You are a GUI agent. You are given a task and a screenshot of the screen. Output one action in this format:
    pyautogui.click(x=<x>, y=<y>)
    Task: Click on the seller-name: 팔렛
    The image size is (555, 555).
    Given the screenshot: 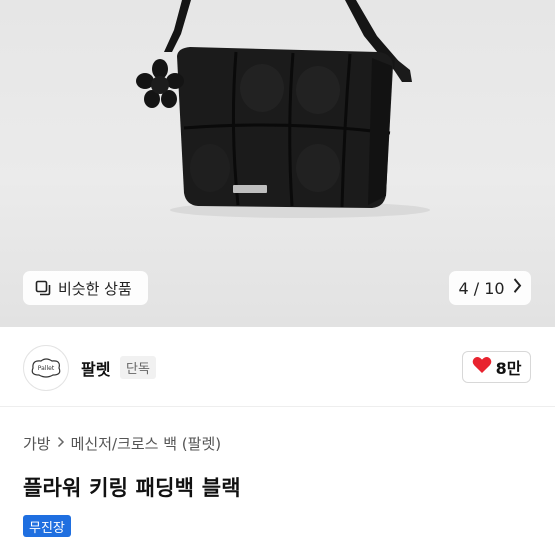 What is the action you would take?
    pyautogui.click(x=95, y=368)
    